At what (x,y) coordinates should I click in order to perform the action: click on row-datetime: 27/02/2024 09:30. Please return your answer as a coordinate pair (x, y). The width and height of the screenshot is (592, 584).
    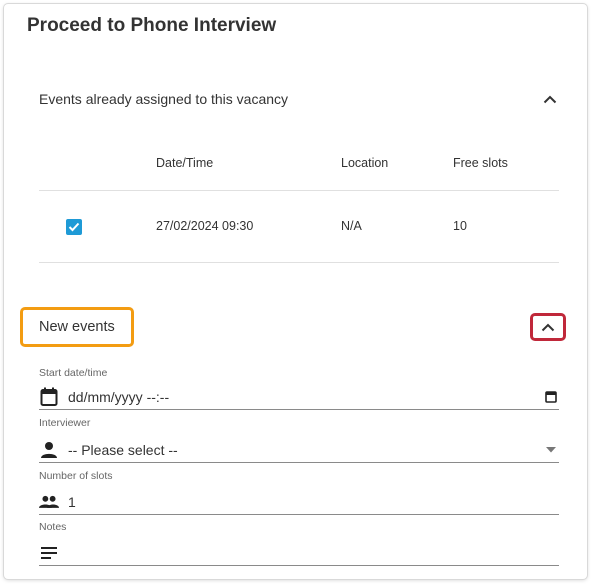
    Looking at the image, I should click on (205, 226).